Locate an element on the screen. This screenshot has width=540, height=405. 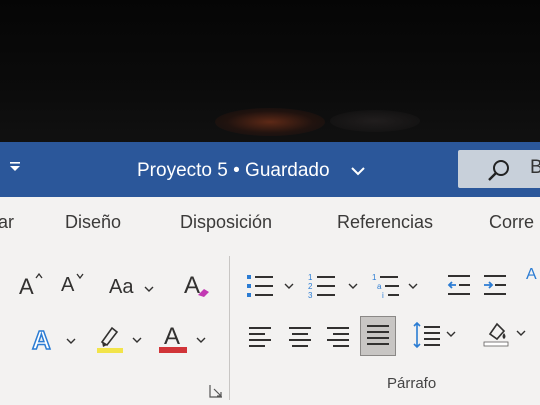
text-effects-icon: A is located at coordinates (41, 340).